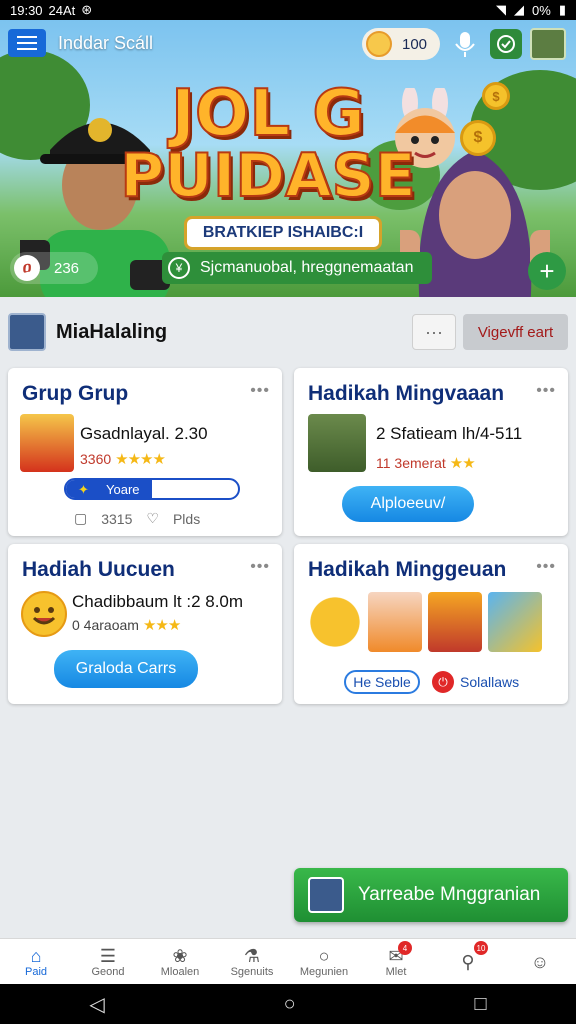 This screenshot has height=1024, width=576. What do you see at coordinates (98, 569) in the screenshot?
I see `card-title: Hadiah Uucuen` at bounding box center [98, 569].